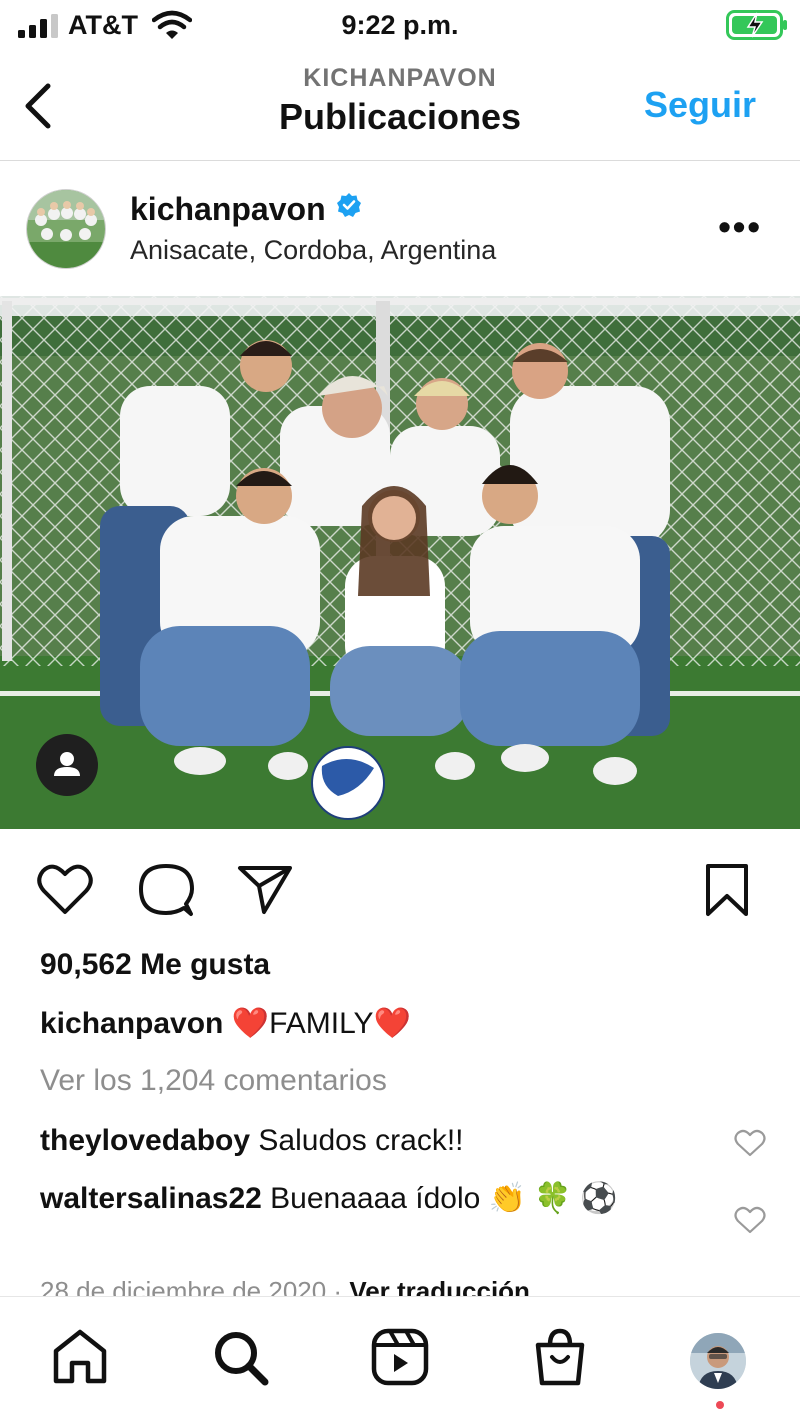 This screenshot has height=1421, width=800. I want to click on comment-username: waltersalinas22, so click(151, 1198).